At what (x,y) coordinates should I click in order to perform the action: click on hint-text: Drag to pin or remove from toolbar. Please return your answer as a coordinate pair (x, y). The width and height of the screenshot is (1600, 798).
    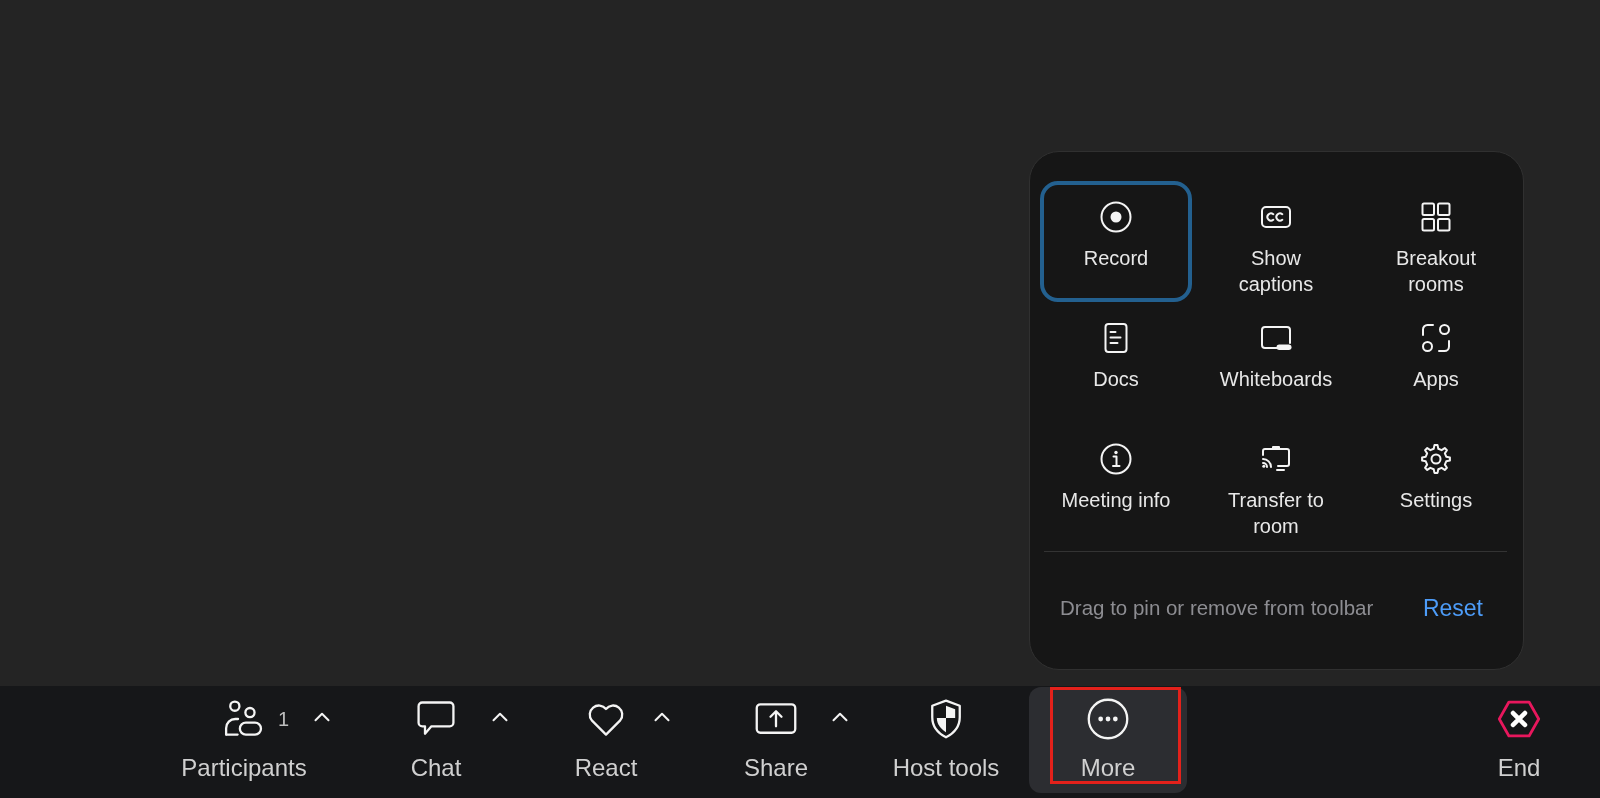
    Looking at the image, I should click on (1217, 607).